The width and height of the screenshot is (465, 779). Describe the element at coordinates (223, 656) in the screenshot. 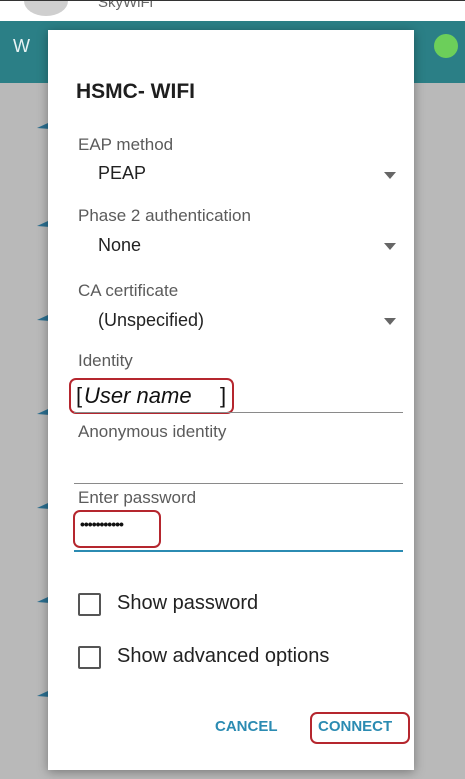

I see `show-advanced-label: Show advanced options` at that location.